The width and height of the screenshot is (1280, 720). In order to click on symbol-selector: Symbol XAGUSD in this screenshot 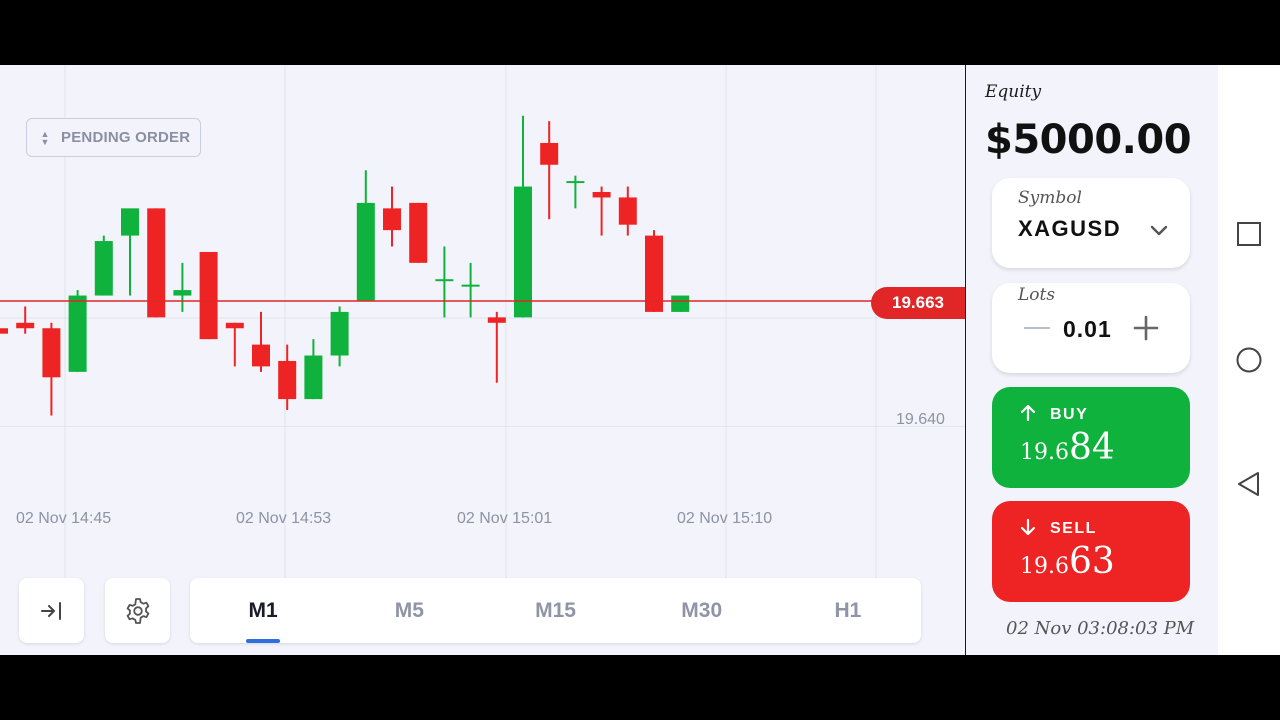, I will do `click(1091, 223)`.